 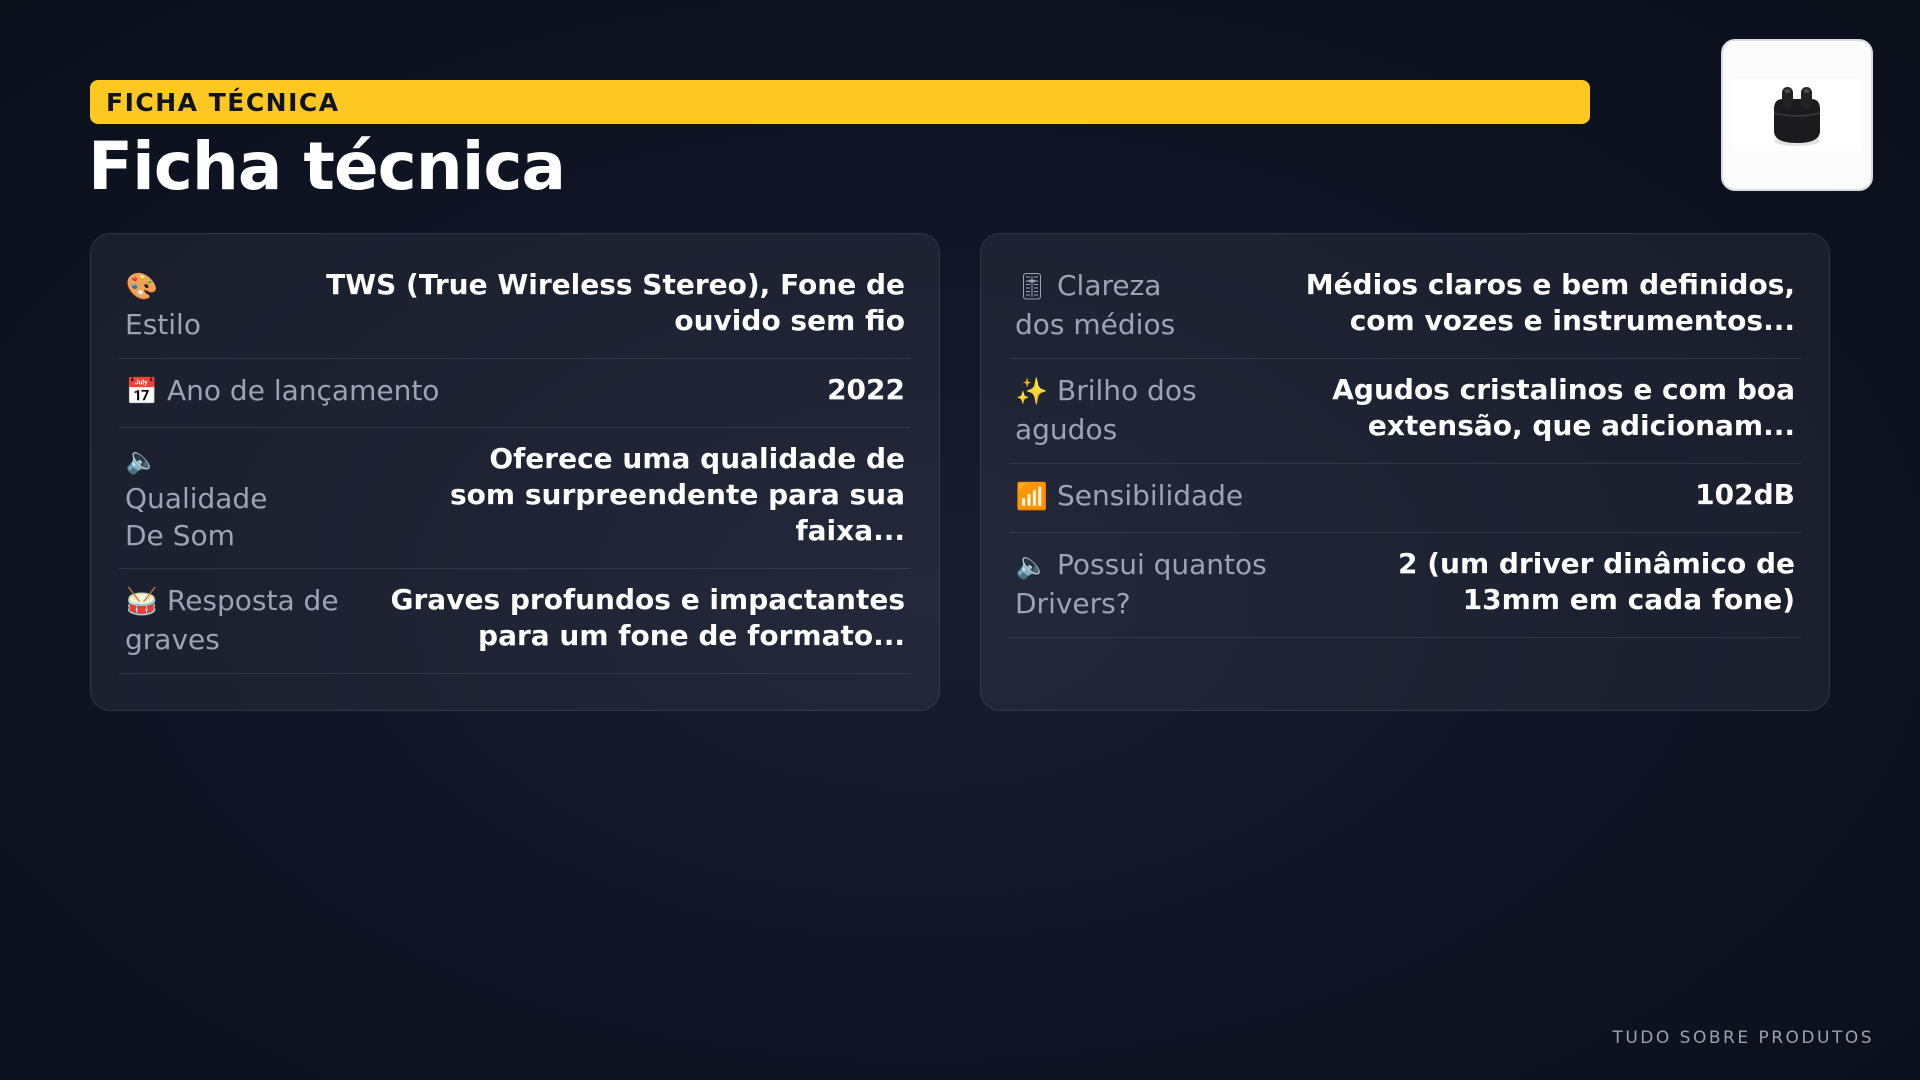 I want to click on spec-label: 🥁 Resposta de graves, so click(x=232, y=620).